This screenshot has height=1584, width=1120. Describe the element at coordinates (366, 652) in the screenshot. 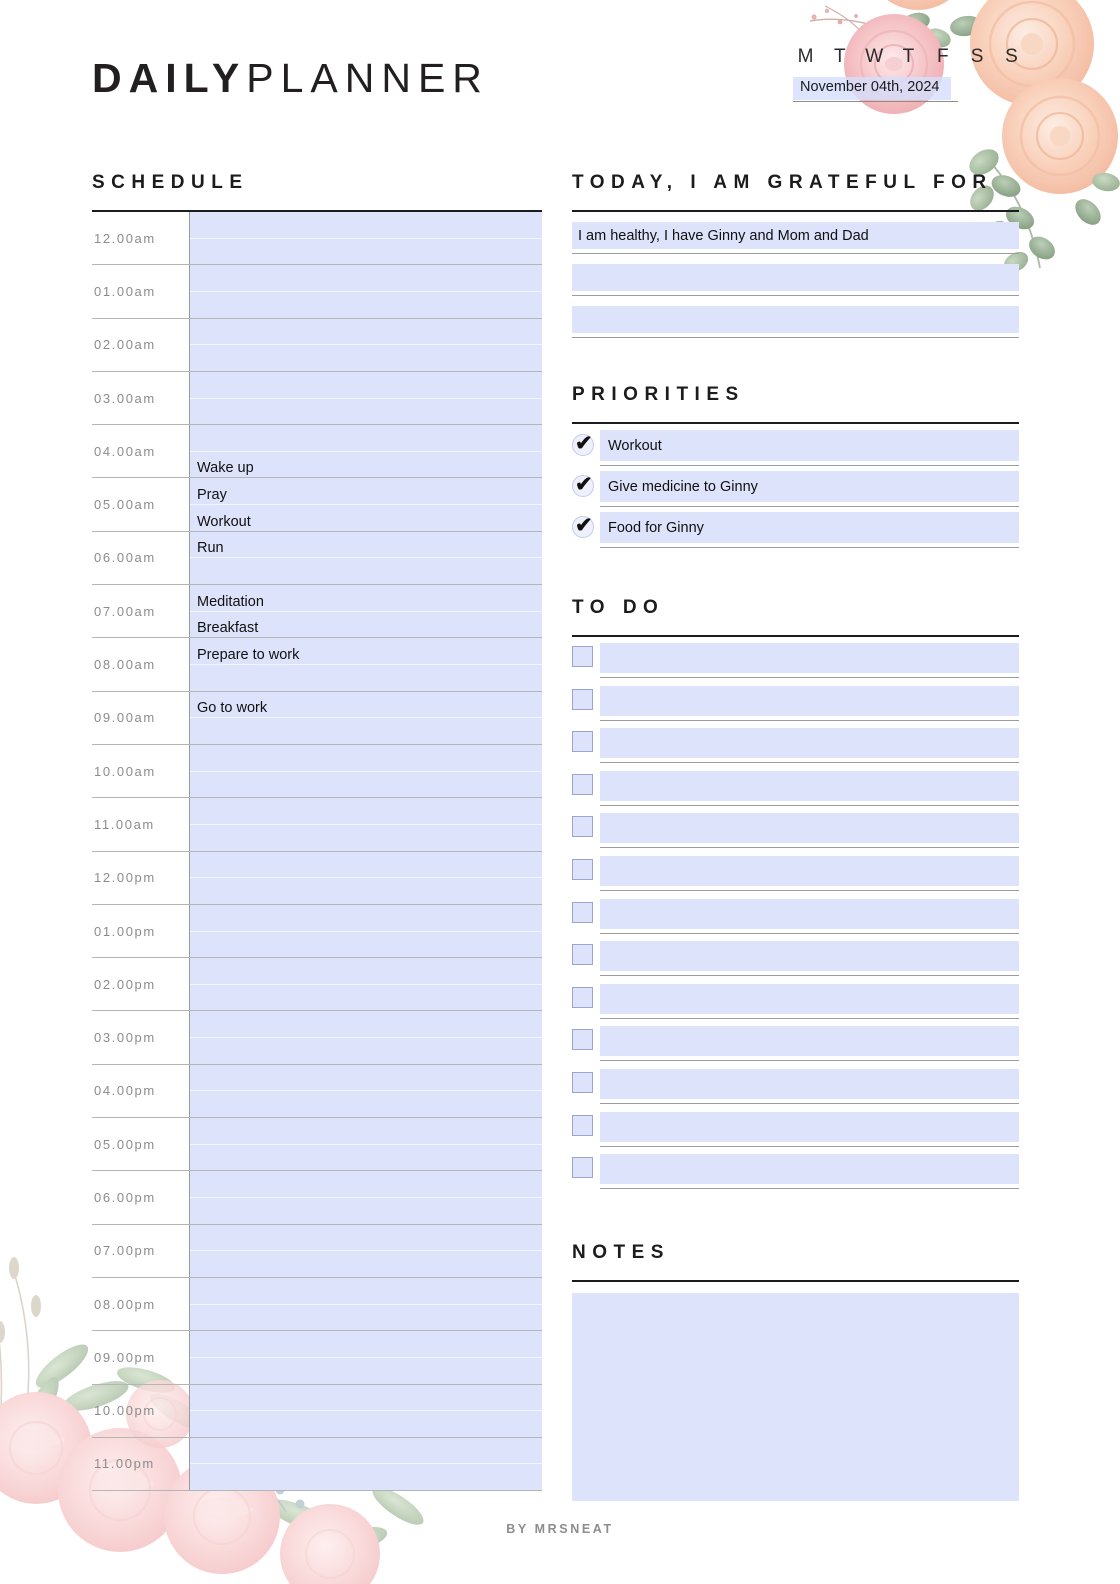

I see `schedule-slot-entry: Prepare to work` at that location.